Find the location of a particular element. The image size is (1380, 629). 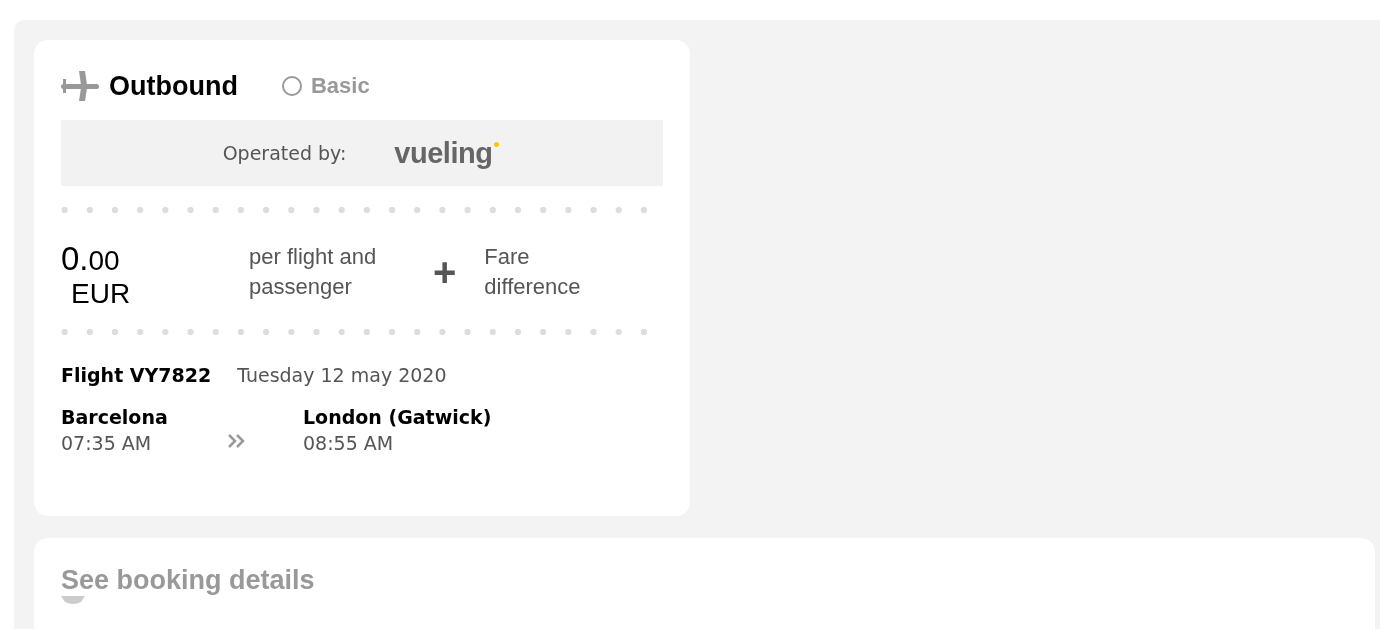

price-currency: EUR is located at coordinates (101, 294).